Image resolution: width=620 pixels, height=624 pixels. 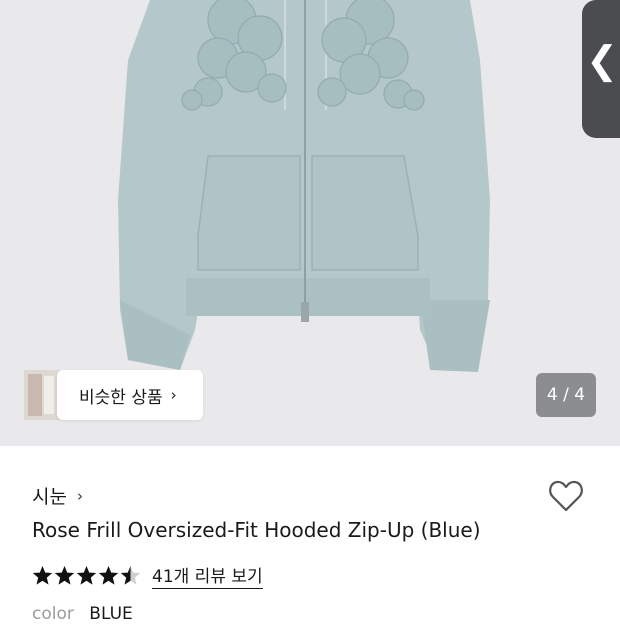 I want to click on heart-icon, so click(x=566, y=496).